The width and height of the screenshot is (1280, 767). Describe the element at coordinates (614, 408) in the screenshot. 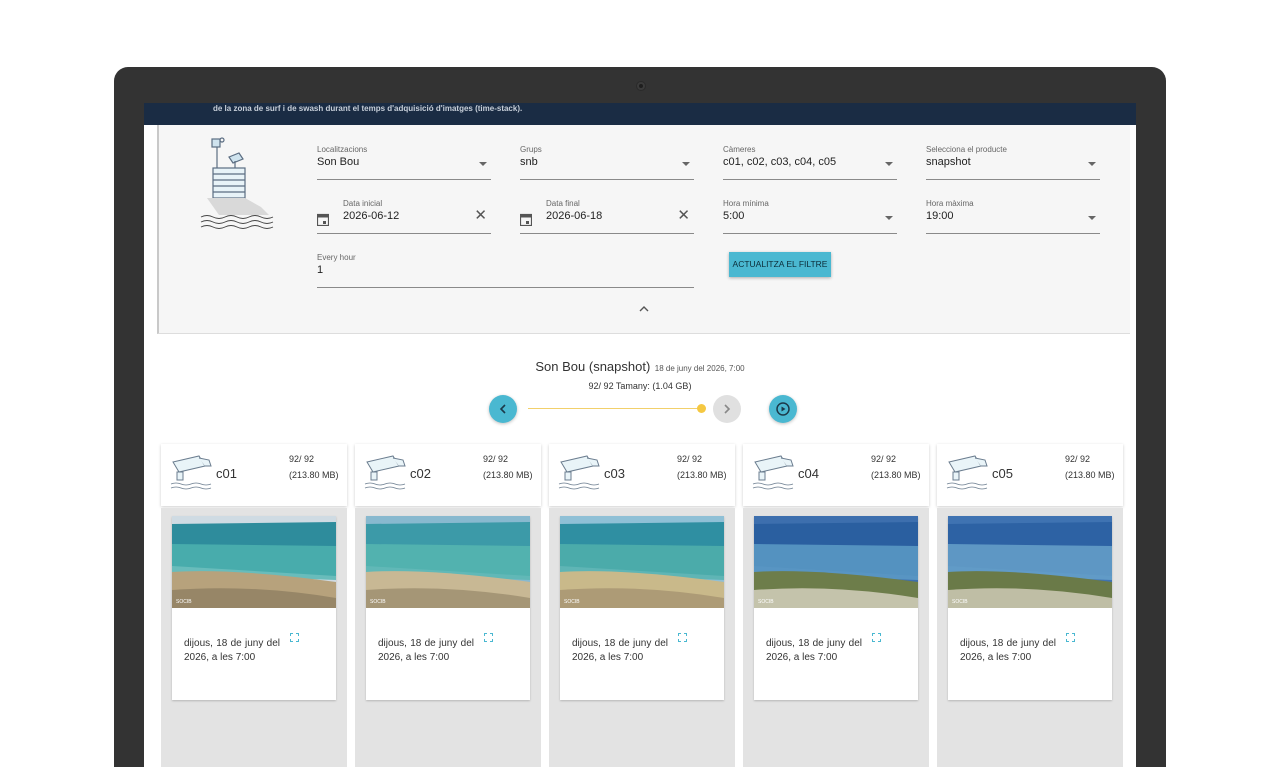

I see `time-slider-track` at that location.